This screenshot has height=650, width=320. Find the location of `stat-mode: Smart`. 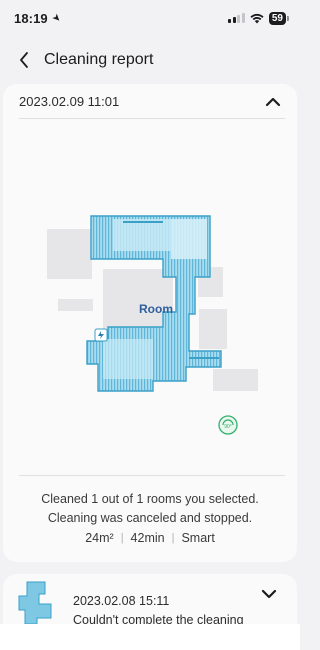

stat-mode: Smart is located at coordinates (198, 538).